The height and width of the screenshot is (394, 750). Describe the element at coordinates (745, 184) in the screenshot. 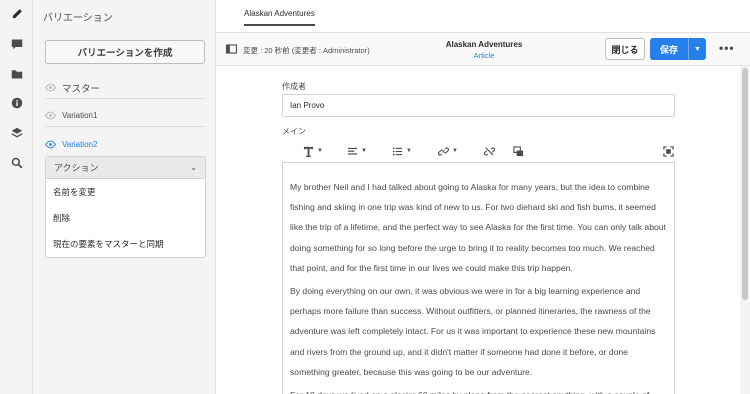

I see `scrollbar-thumb` at that location.